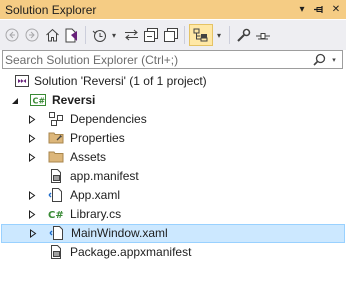 The height and width of the screenshot is (285, 346). I want to click on tree-item-solution: Solution 'Reversi' (1 of 1 project), so click(173, 81).